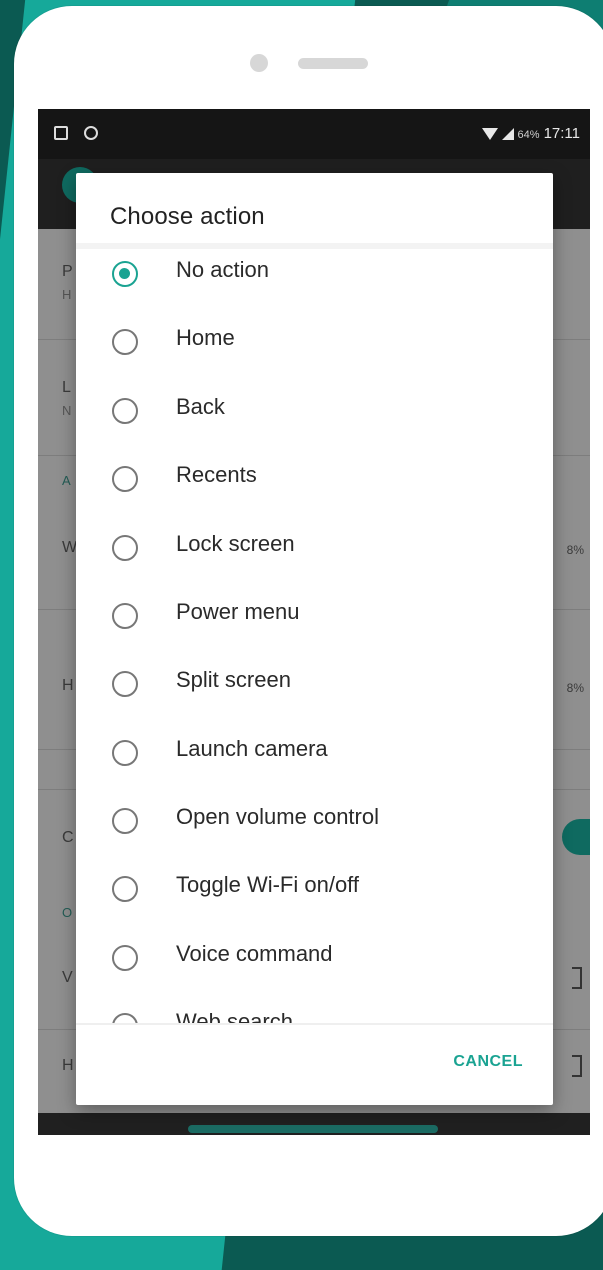 This screenshot has width=603, height=1270. I want to click on signal-icon, so click(507, 134).